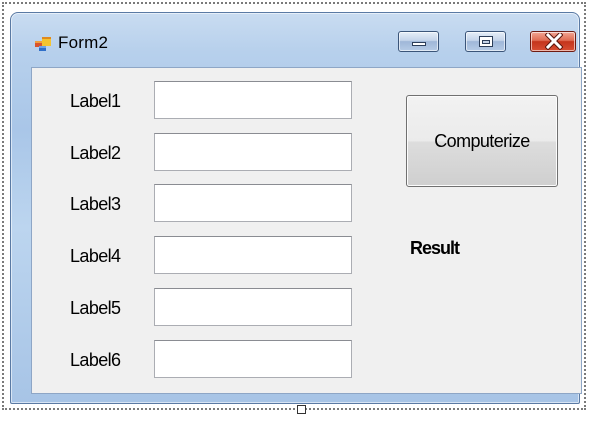  I want to click on close-button, so click(553, 41).